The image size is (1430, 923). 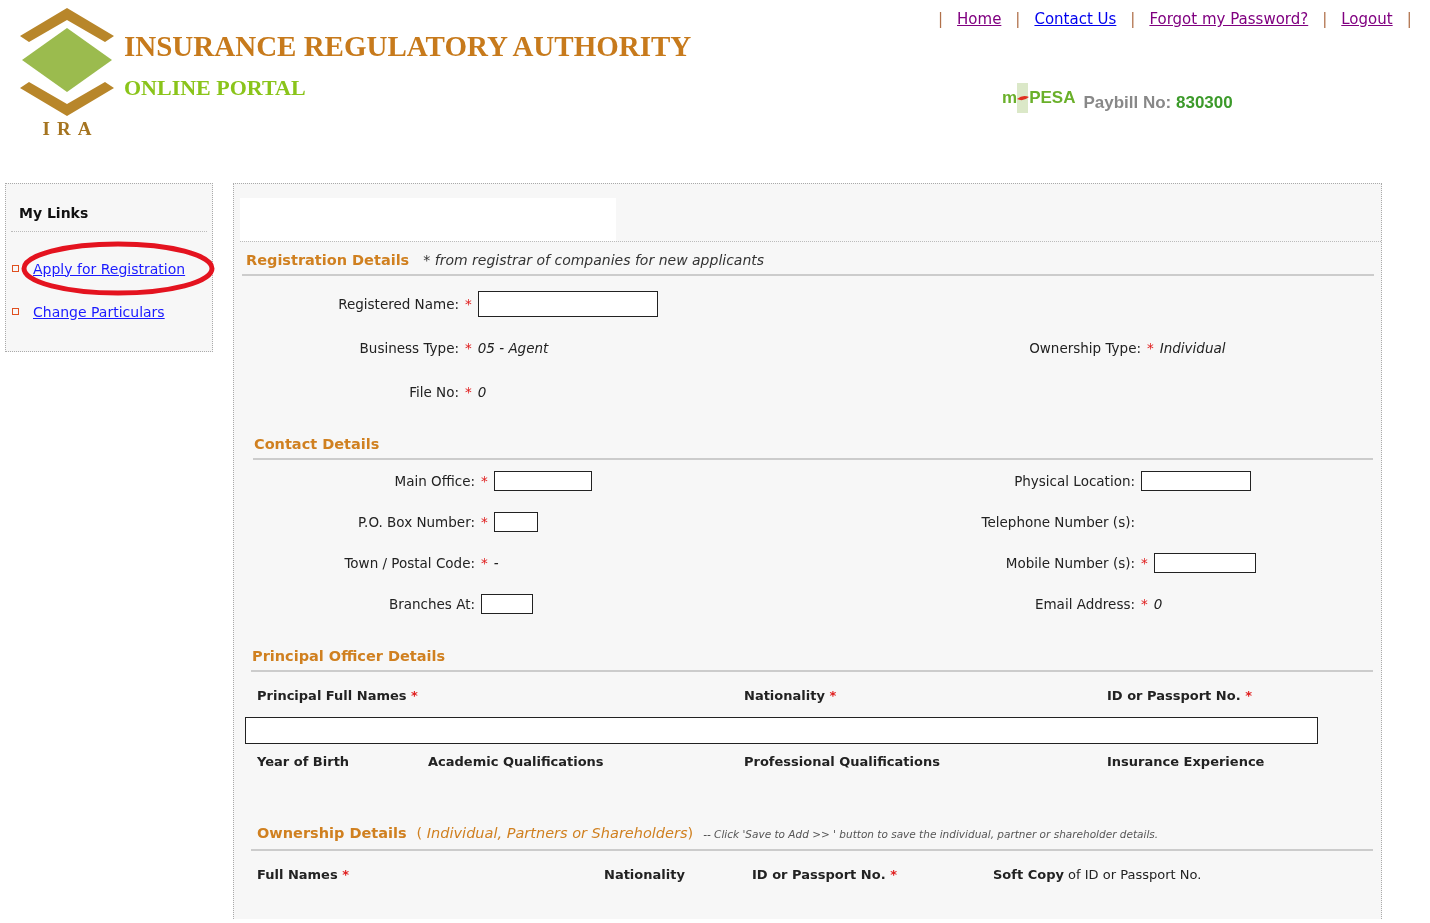 I want to click on column-header: Academic Qualifications, so click(x=516, y=761).